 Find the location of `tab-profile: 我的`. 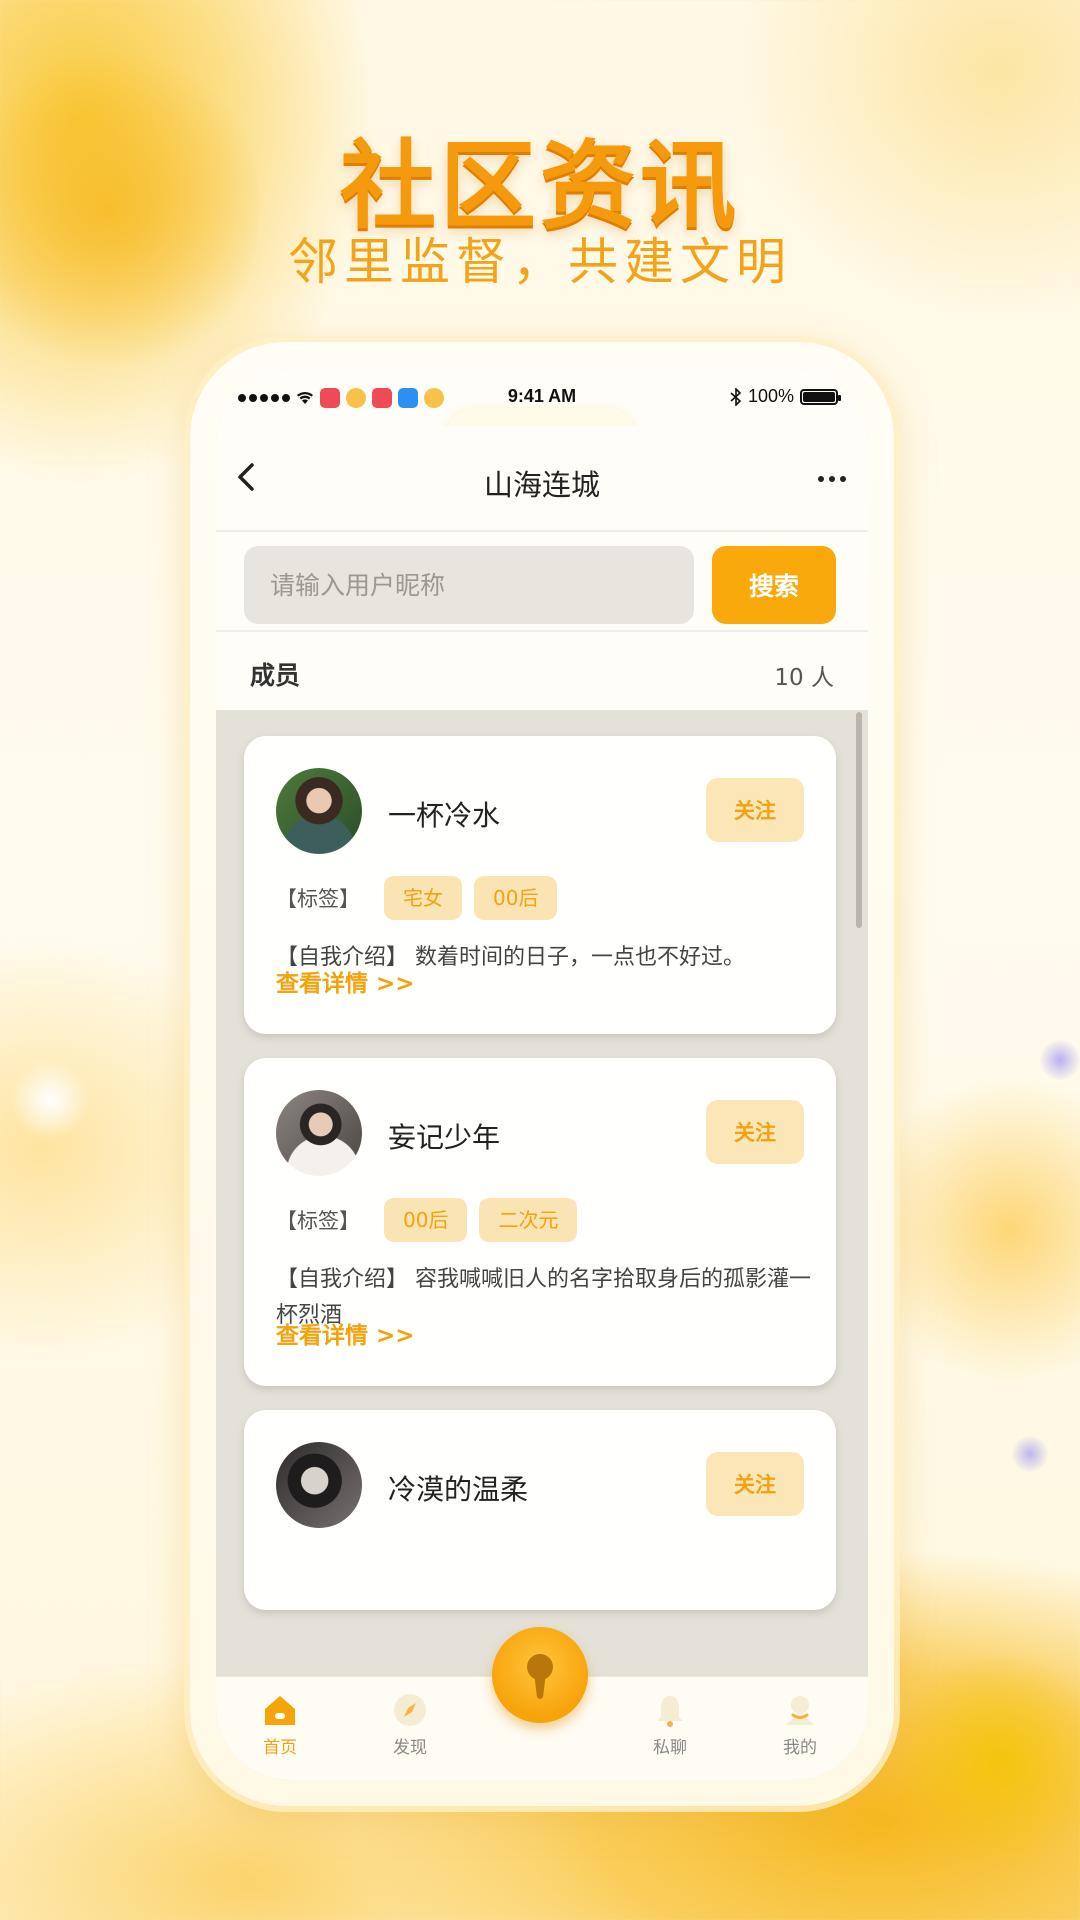

tab-profile: 我的 is located at coordinates (800, 1724).